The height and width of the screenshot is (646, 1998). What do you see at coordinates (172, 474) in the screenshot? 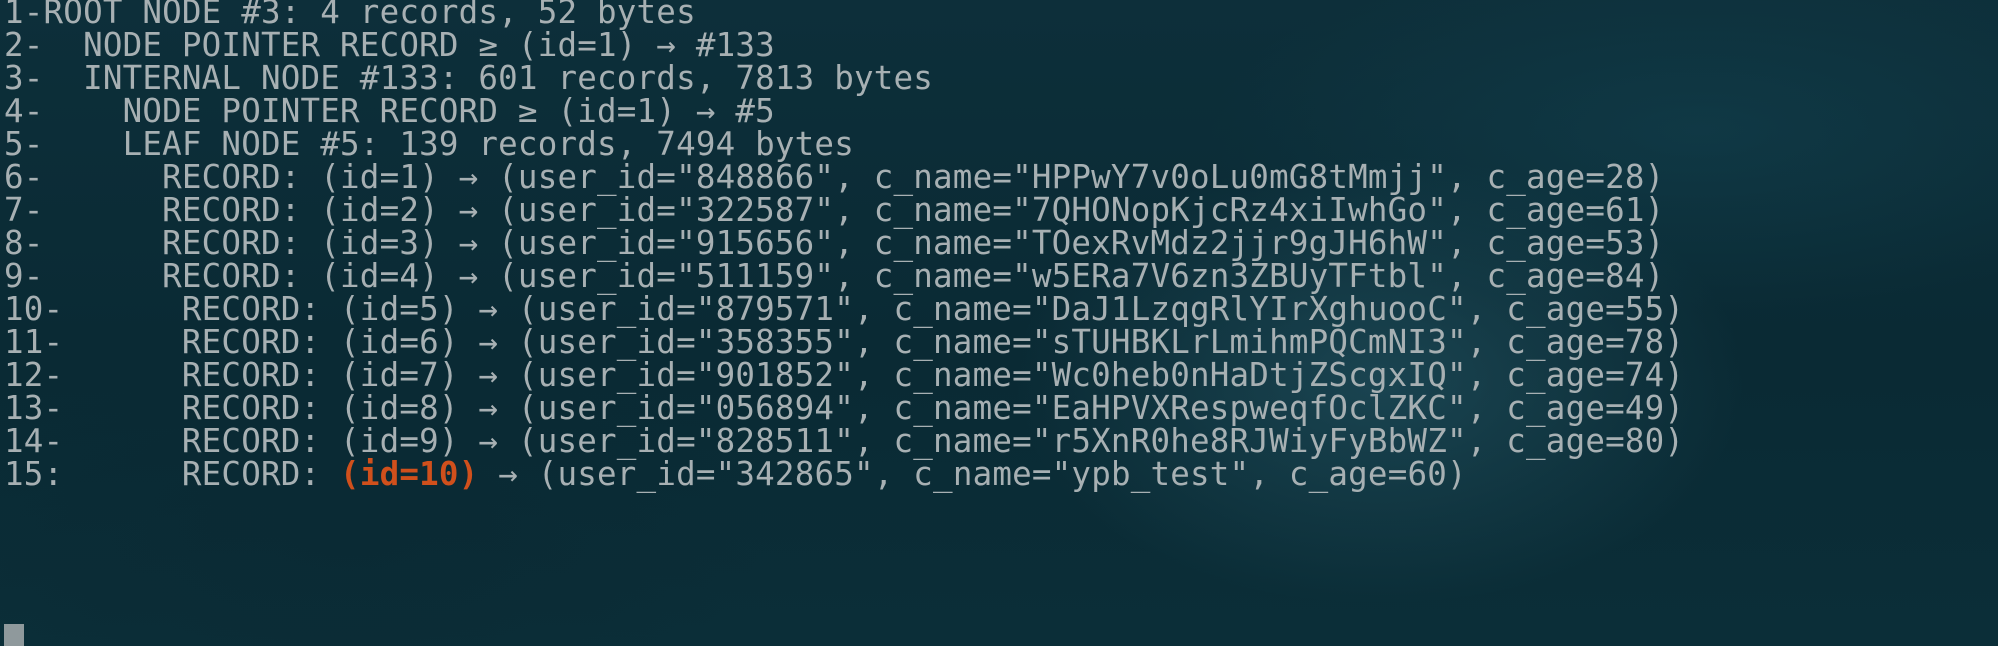
I see `line-15-prefix: 15: RECORD:` at bounding box center [172, 474].